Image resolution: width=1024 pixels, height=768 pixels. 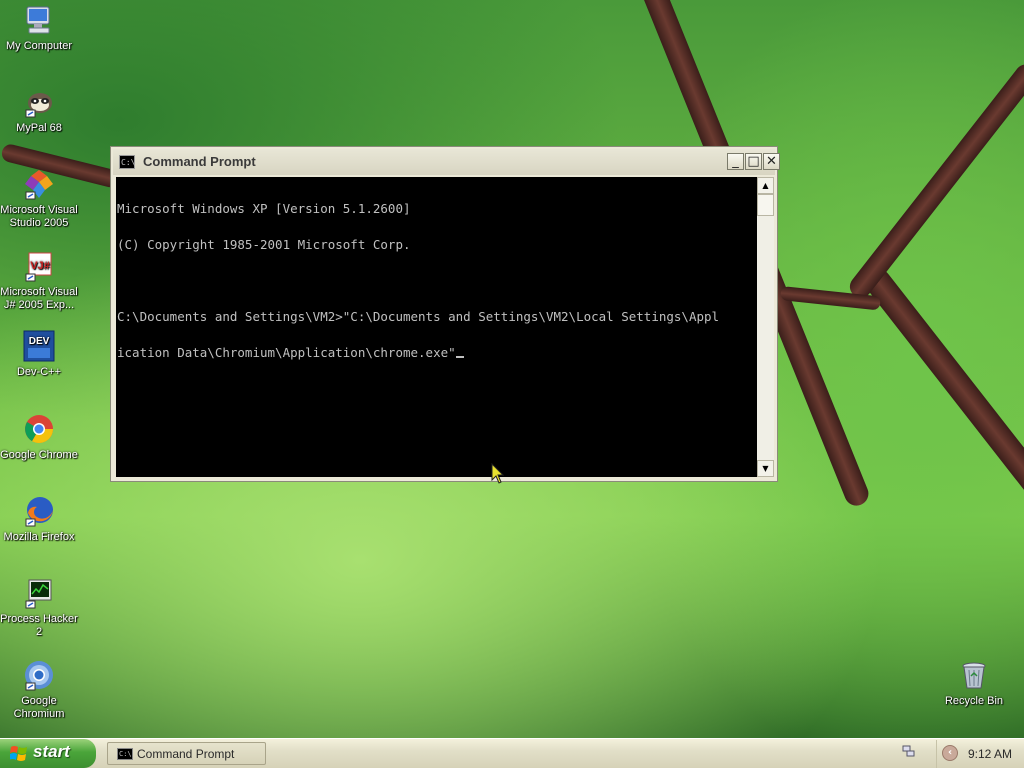 I want to click on start-label: start, so click(x=51, y=751).